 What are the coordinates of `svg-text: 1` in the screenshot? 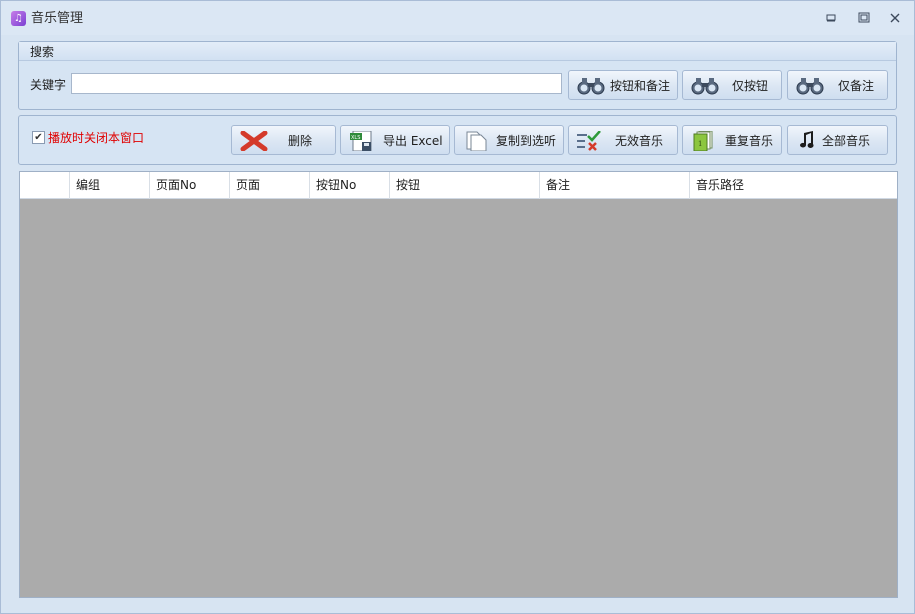 It's located at (700, 144).